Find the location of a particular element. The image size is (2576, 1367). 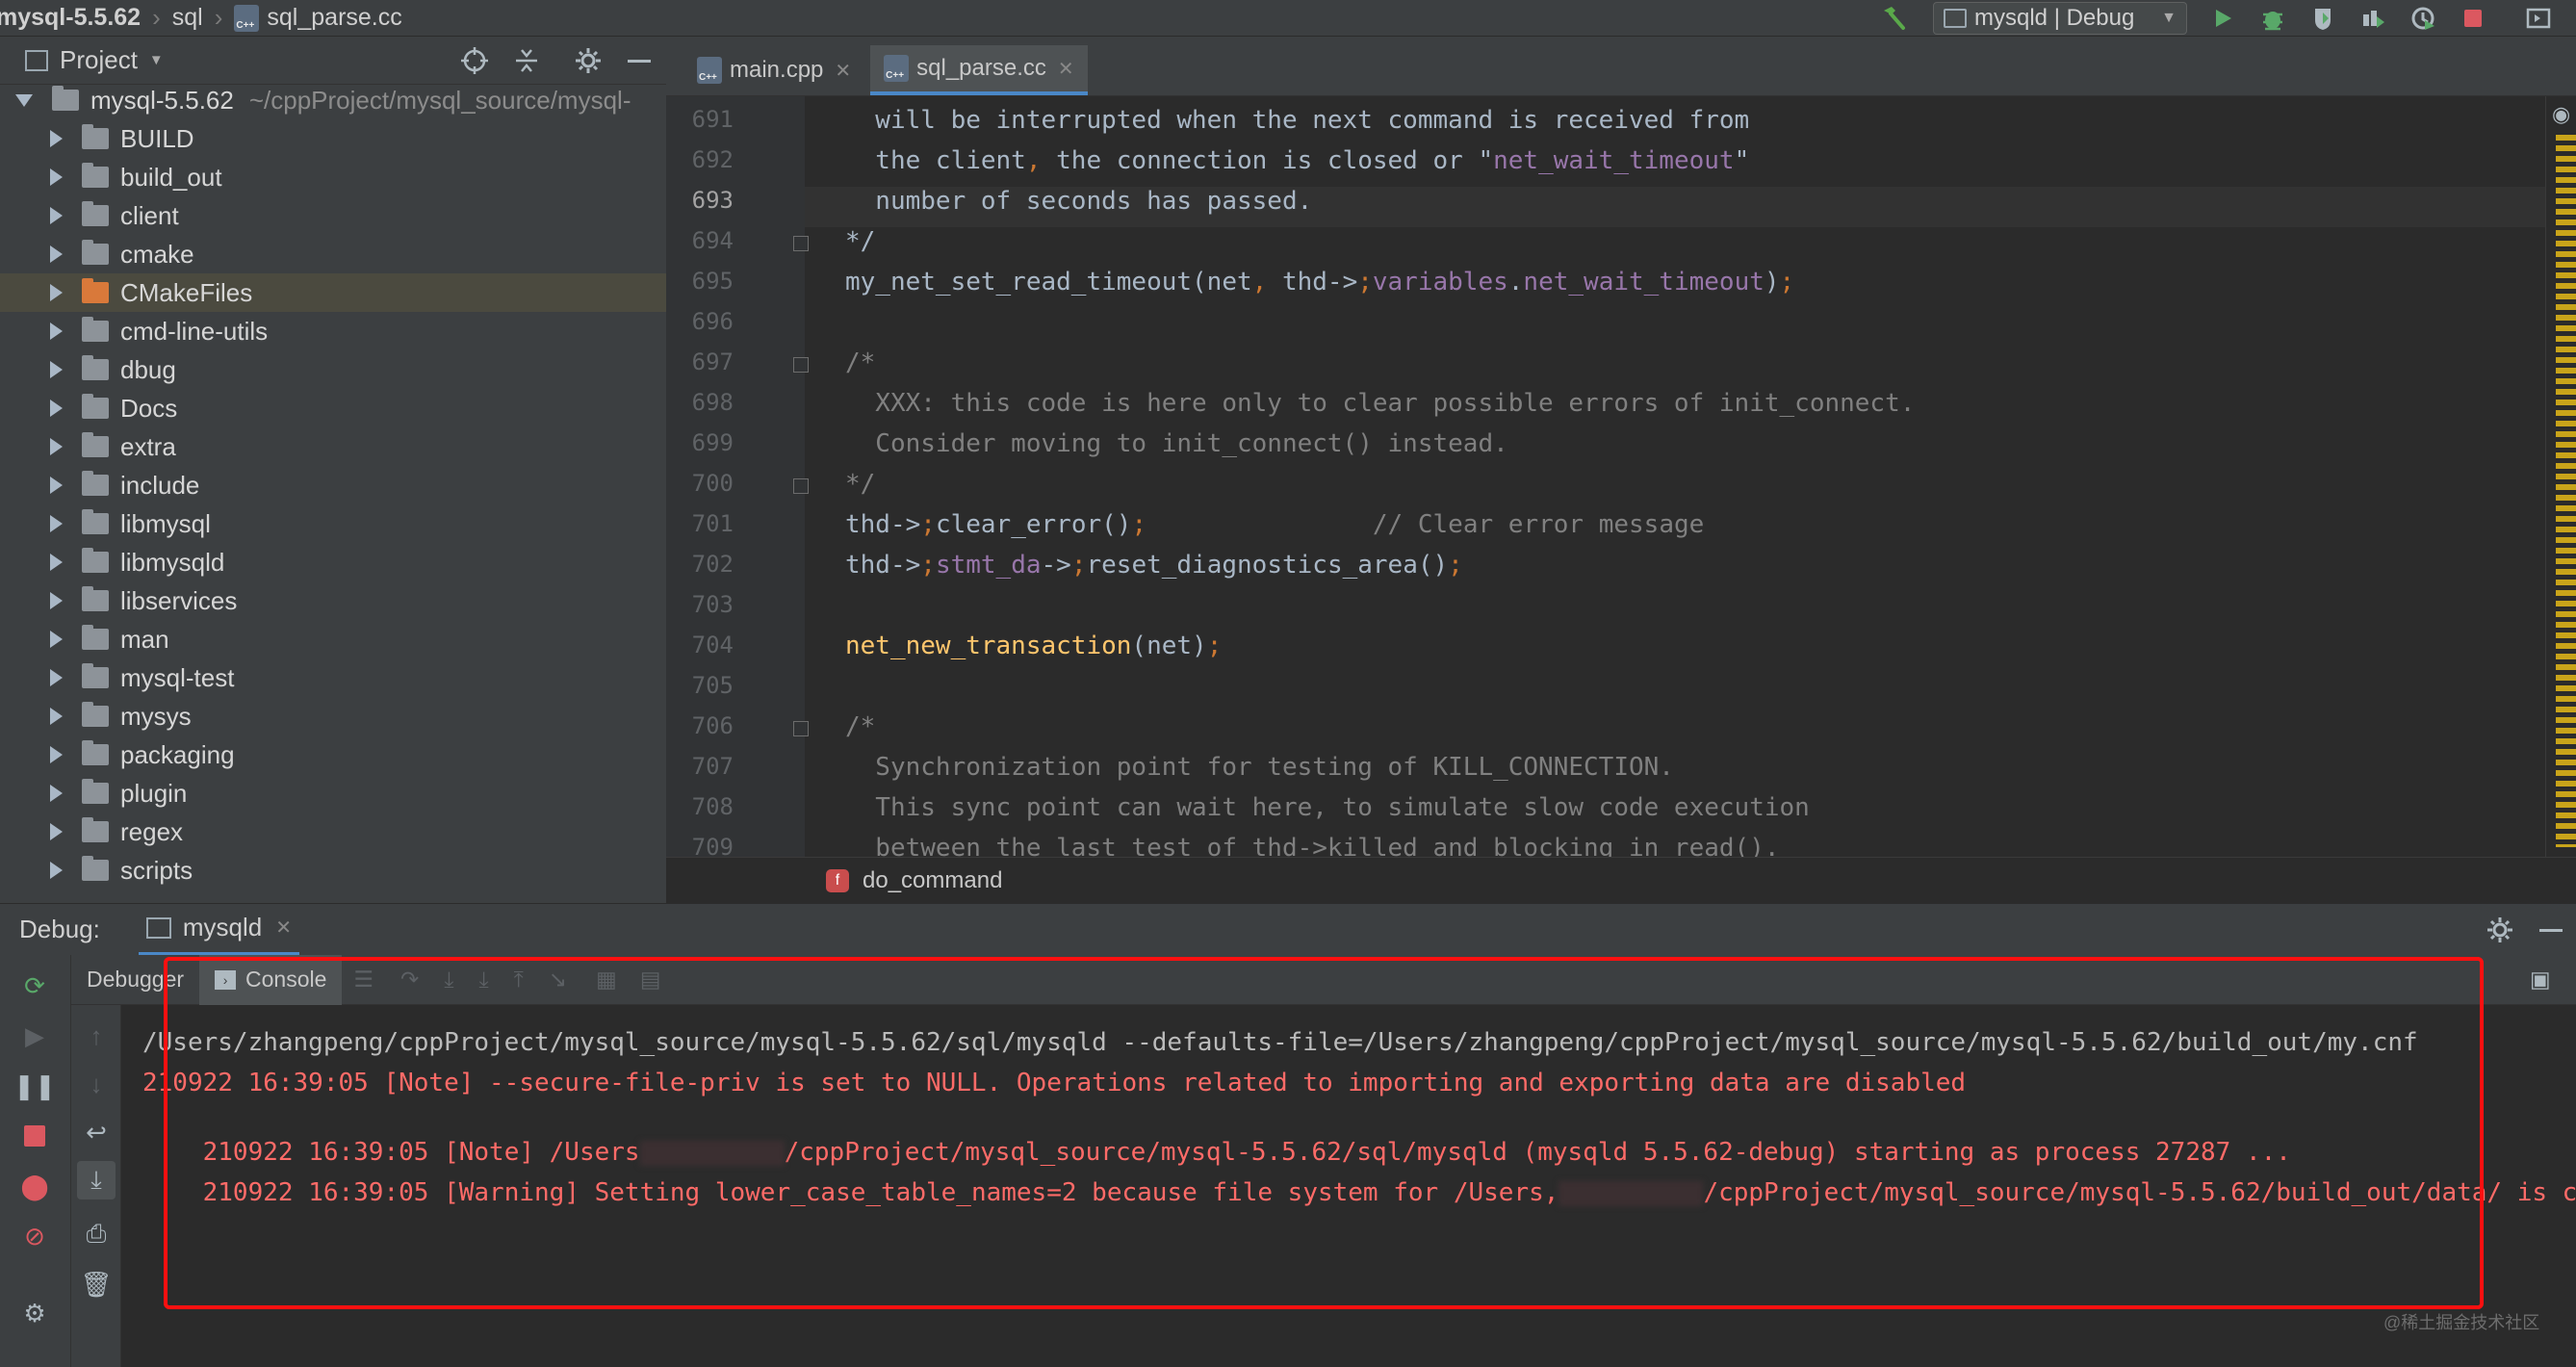

tree-folder-item: cmake is located at coordinates (333, 254).